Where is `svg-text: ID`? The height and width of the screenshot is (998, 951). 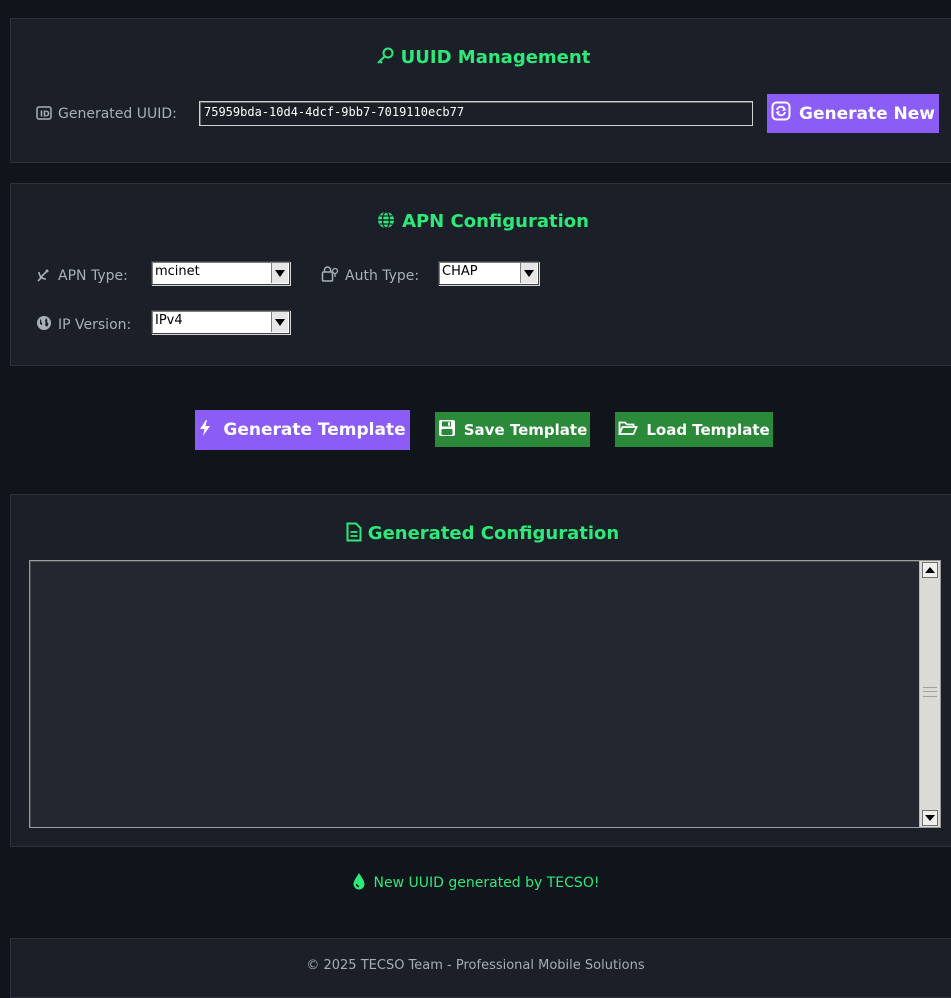 svg-text: ID is located at coordinates (45, 114).